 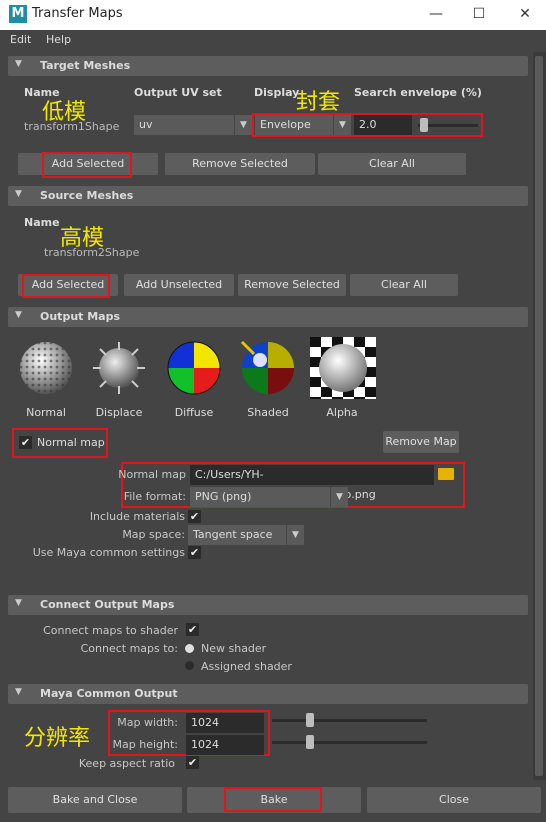 I want to click on alpha-map-label: Alpha, so click(x=342, y=412).